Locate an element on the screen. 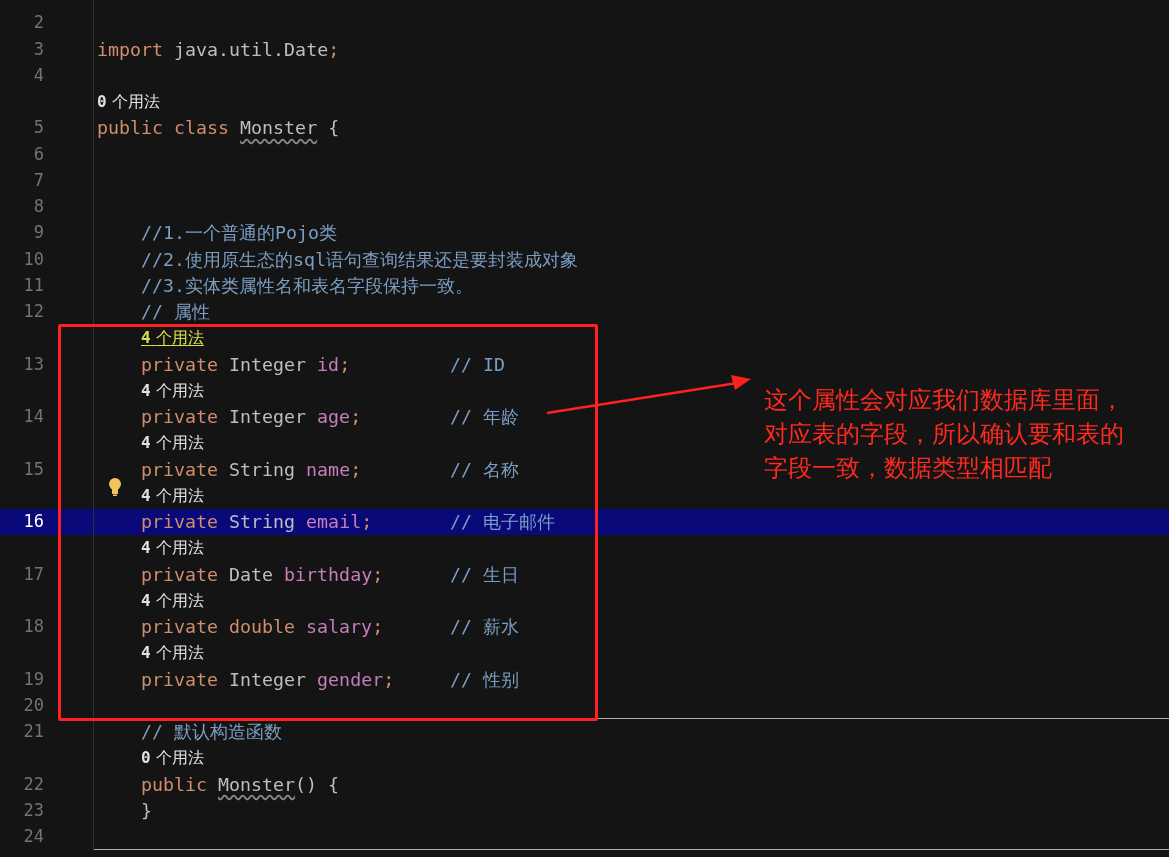  code-token: Date is located at coordinates (251, 574).